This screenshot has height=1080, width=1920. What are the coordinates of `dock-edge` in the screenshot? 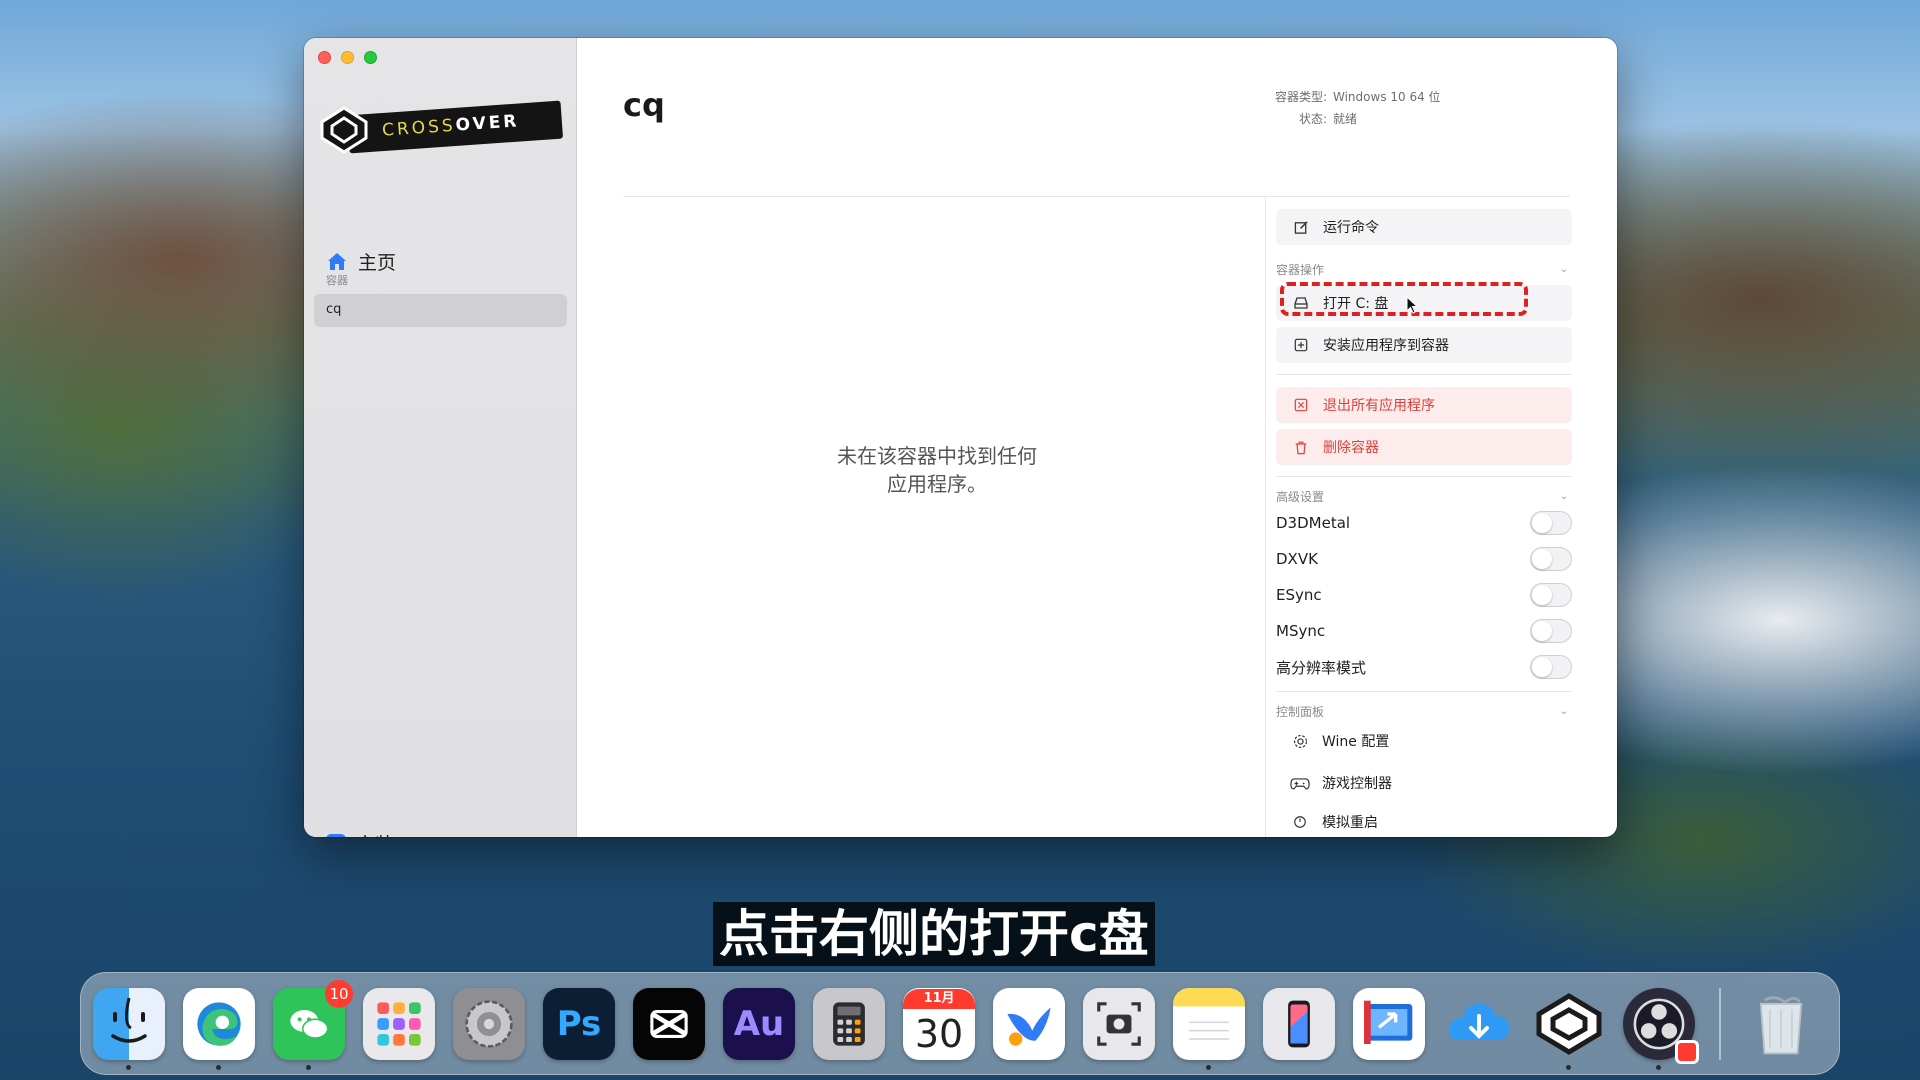 It's located at (219, 1028).